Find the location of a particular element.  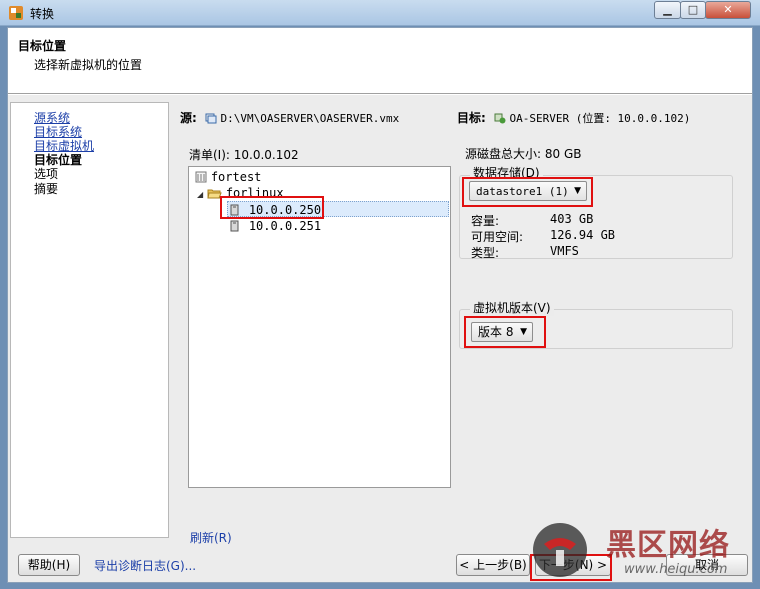

target-label: 目标: is located at coordinates (471, 118).